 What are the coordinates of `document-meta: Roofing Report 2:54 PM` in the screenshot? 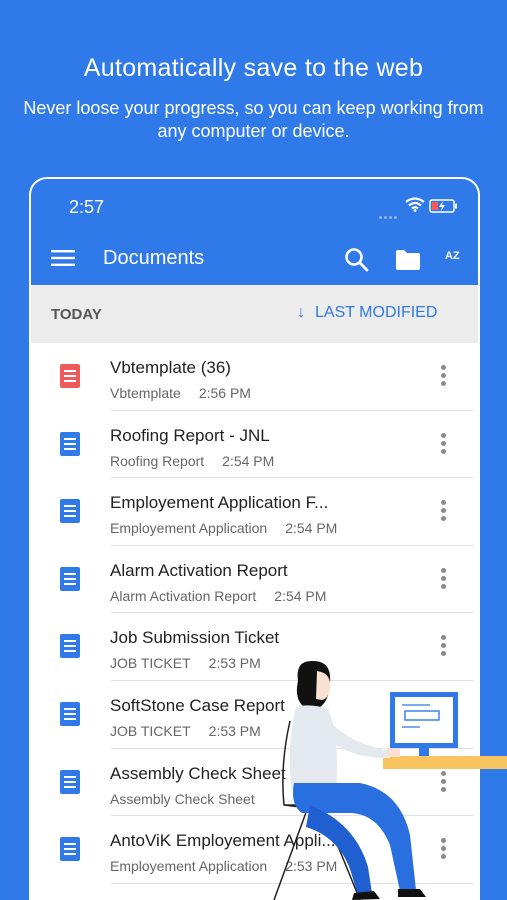 It's located at (192, 461).